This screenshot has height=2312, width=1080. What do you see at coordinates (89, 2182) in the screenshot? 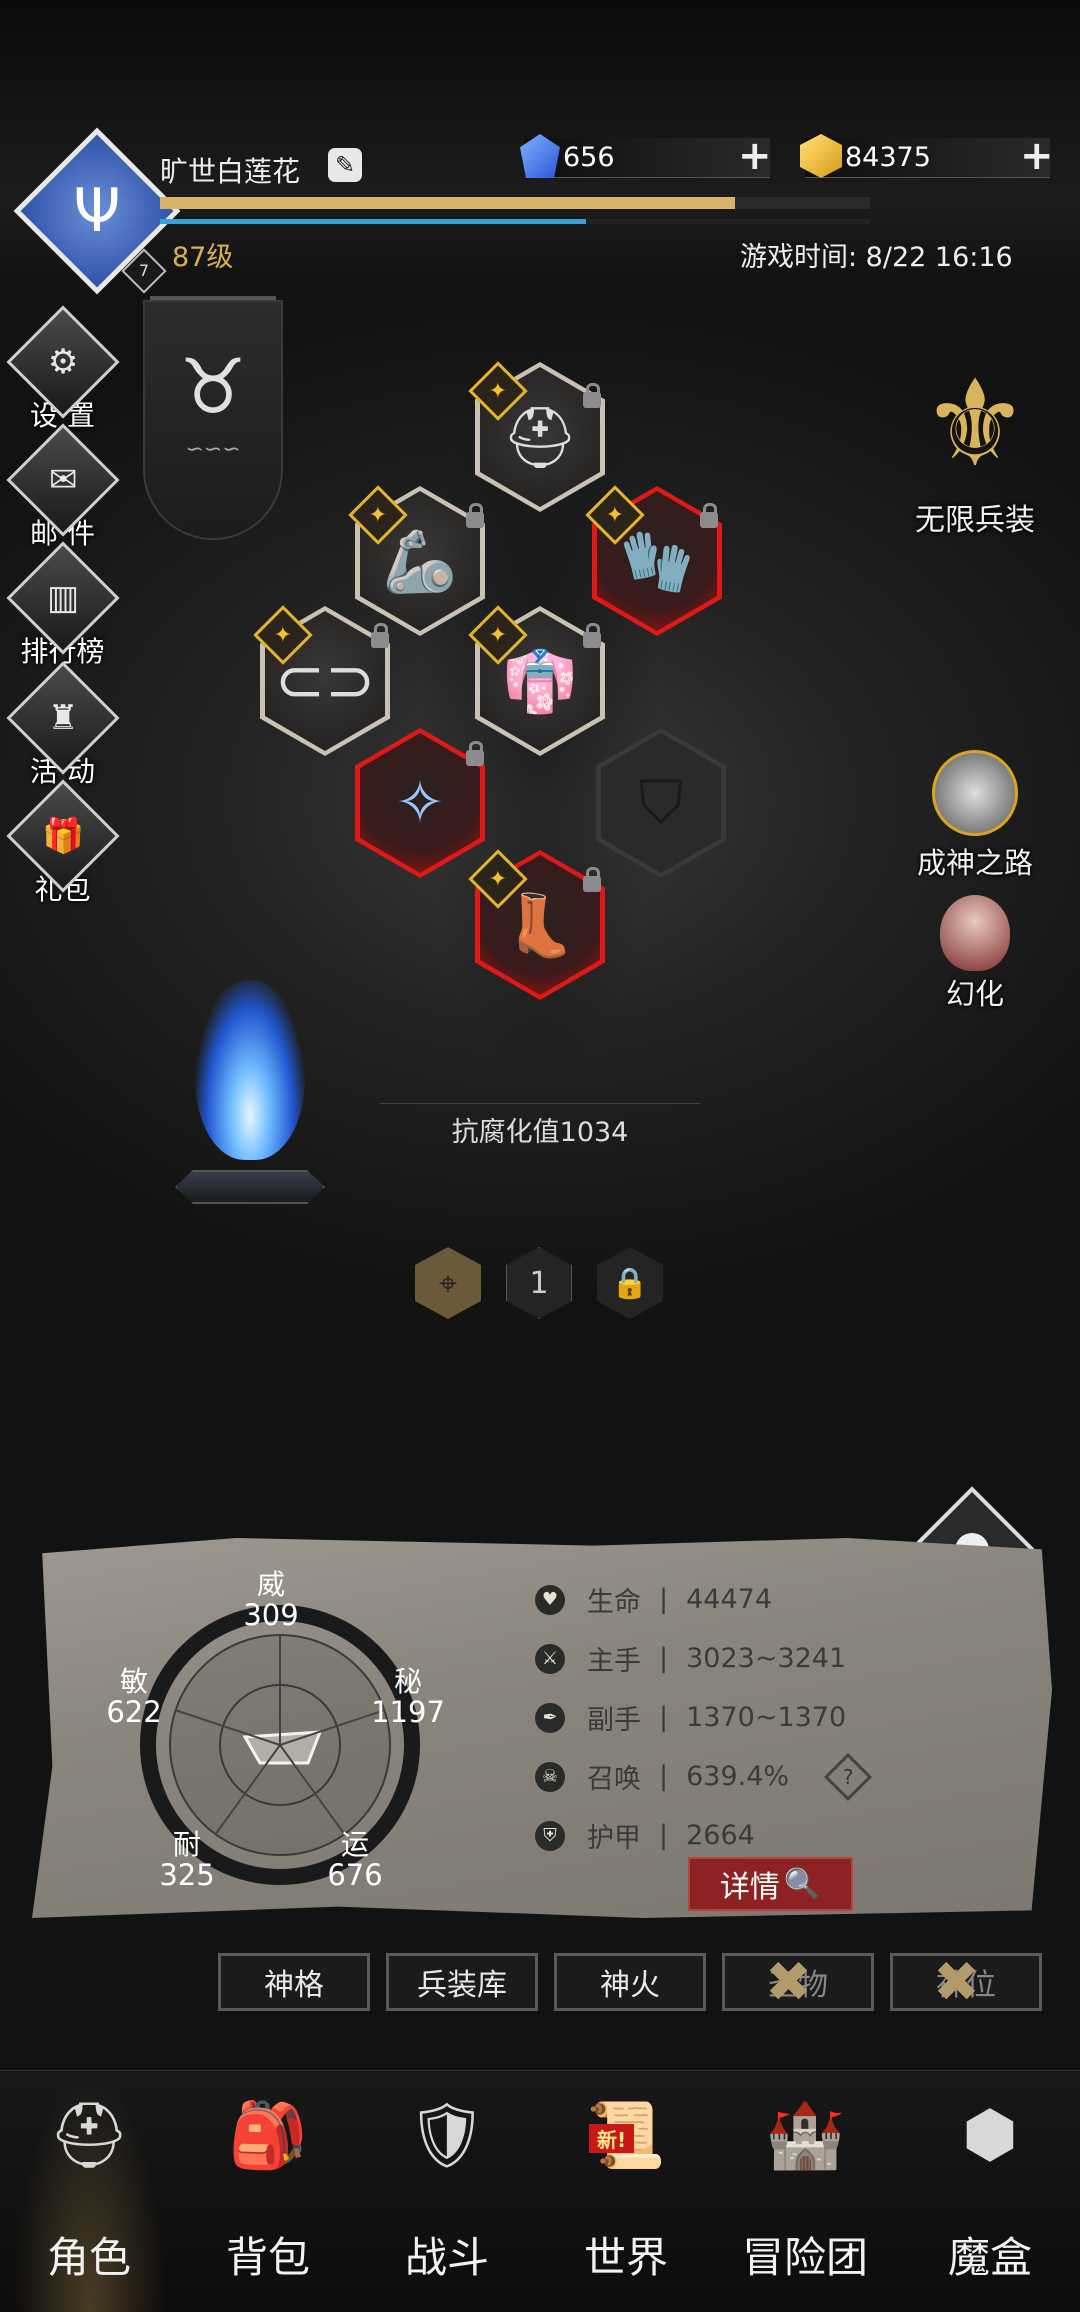
I see `nav-character: ⛑ 角色` at bounding box center [89, 2182].